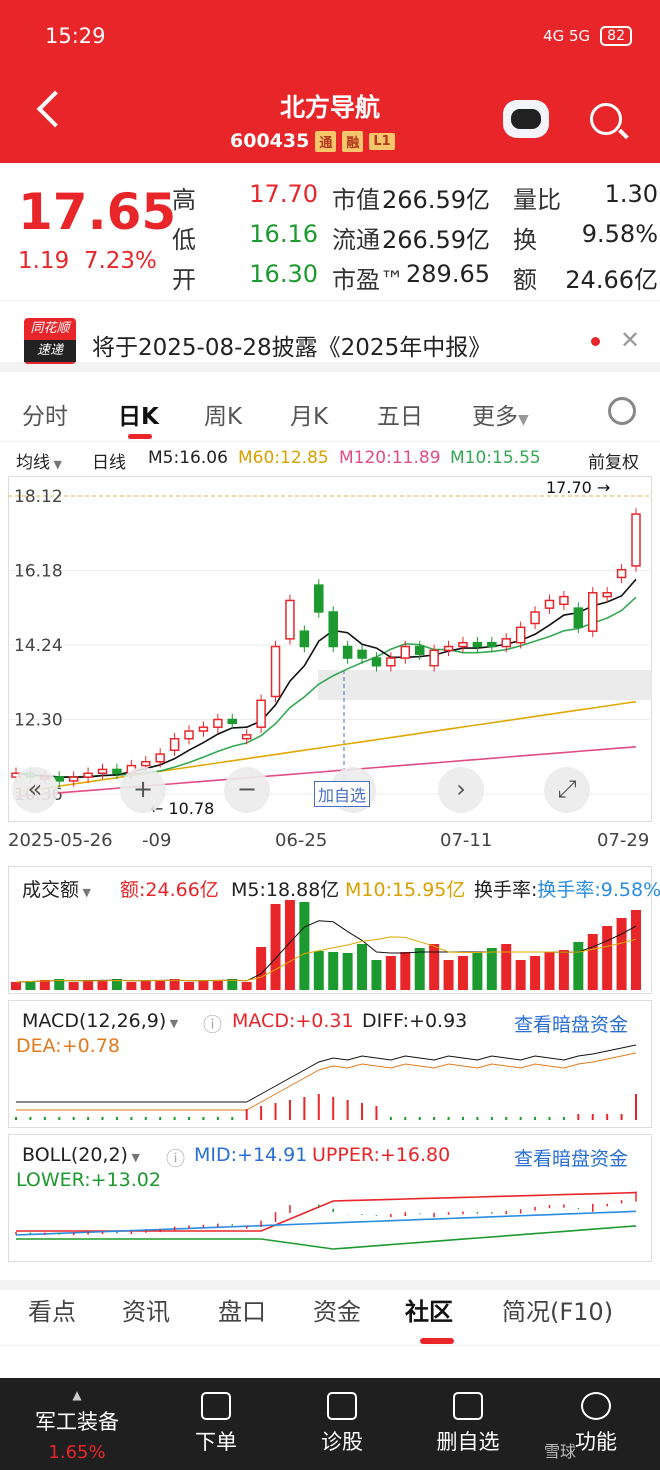 This screenshot has width=660, height=1470. What do you see at coordinates (38, 646) in the screenshot?
I see `price-tick: 14.24` at bounding box center [38, 646].